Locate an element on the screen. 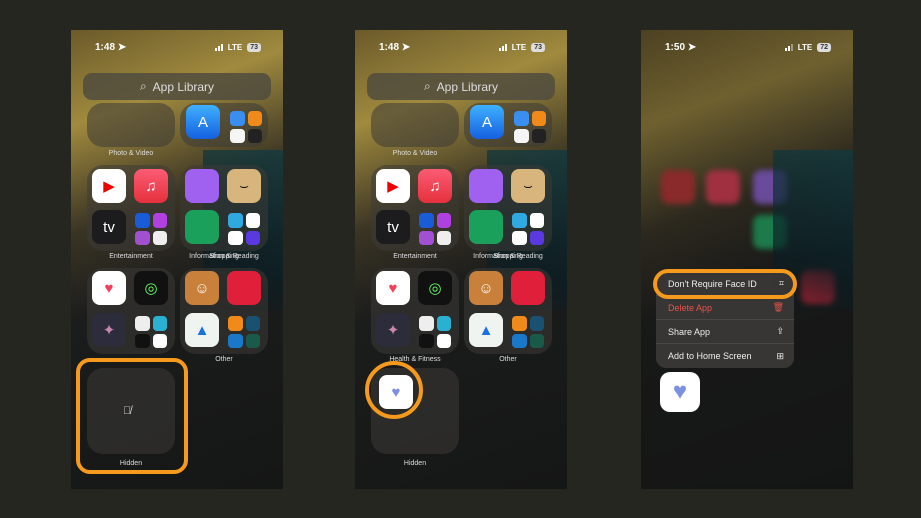 This screenshot has width=921, height=518. health-app-icon: ♥ is located at coordinates (680, 392).